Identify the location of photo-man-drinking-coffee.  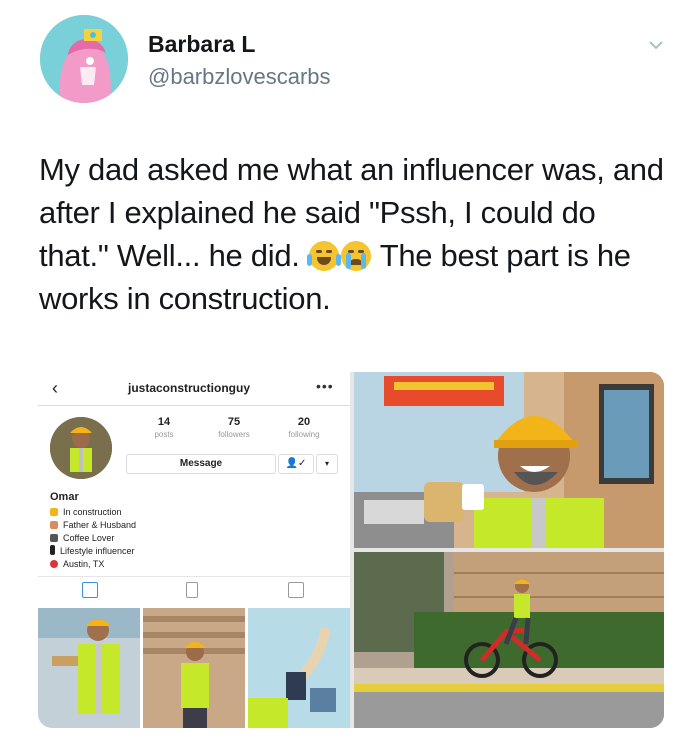
(509, 460).